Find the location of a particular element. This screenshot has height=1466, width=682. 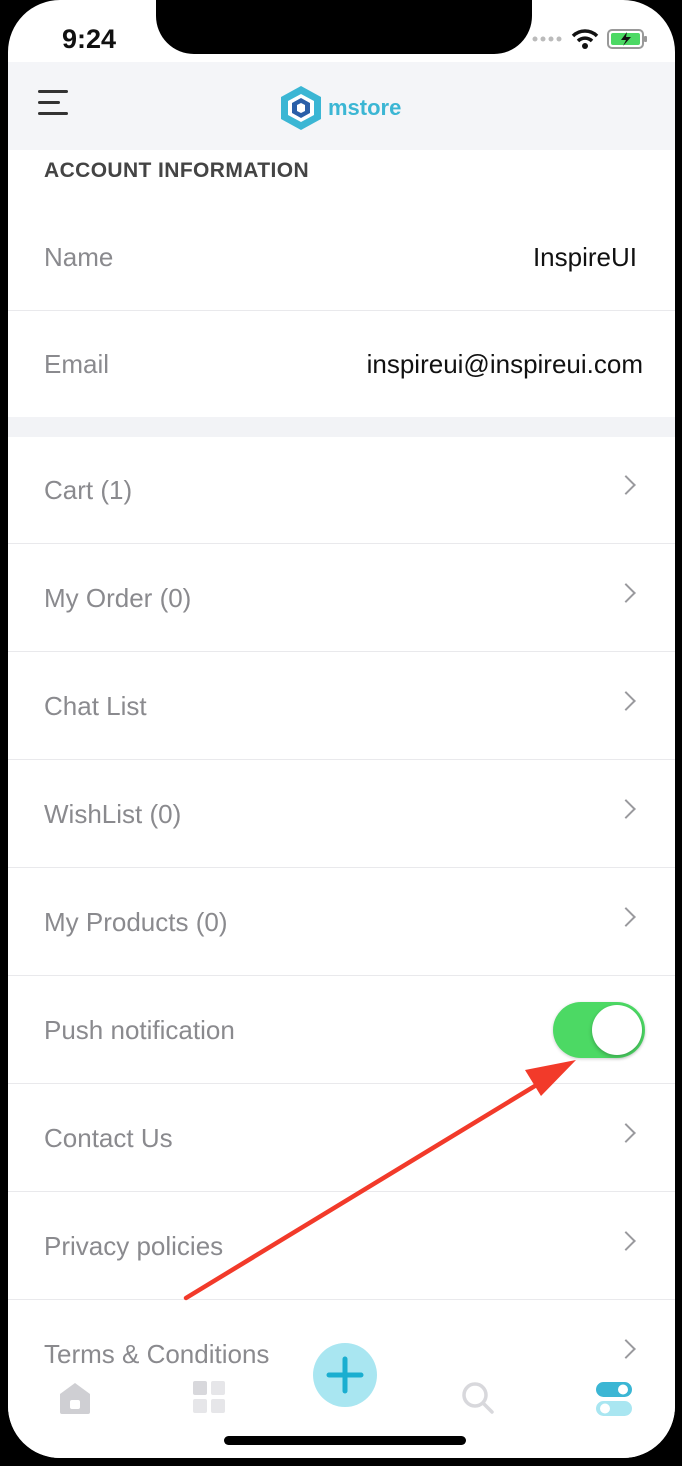

home-icon is located at coordinates (75, 1398).